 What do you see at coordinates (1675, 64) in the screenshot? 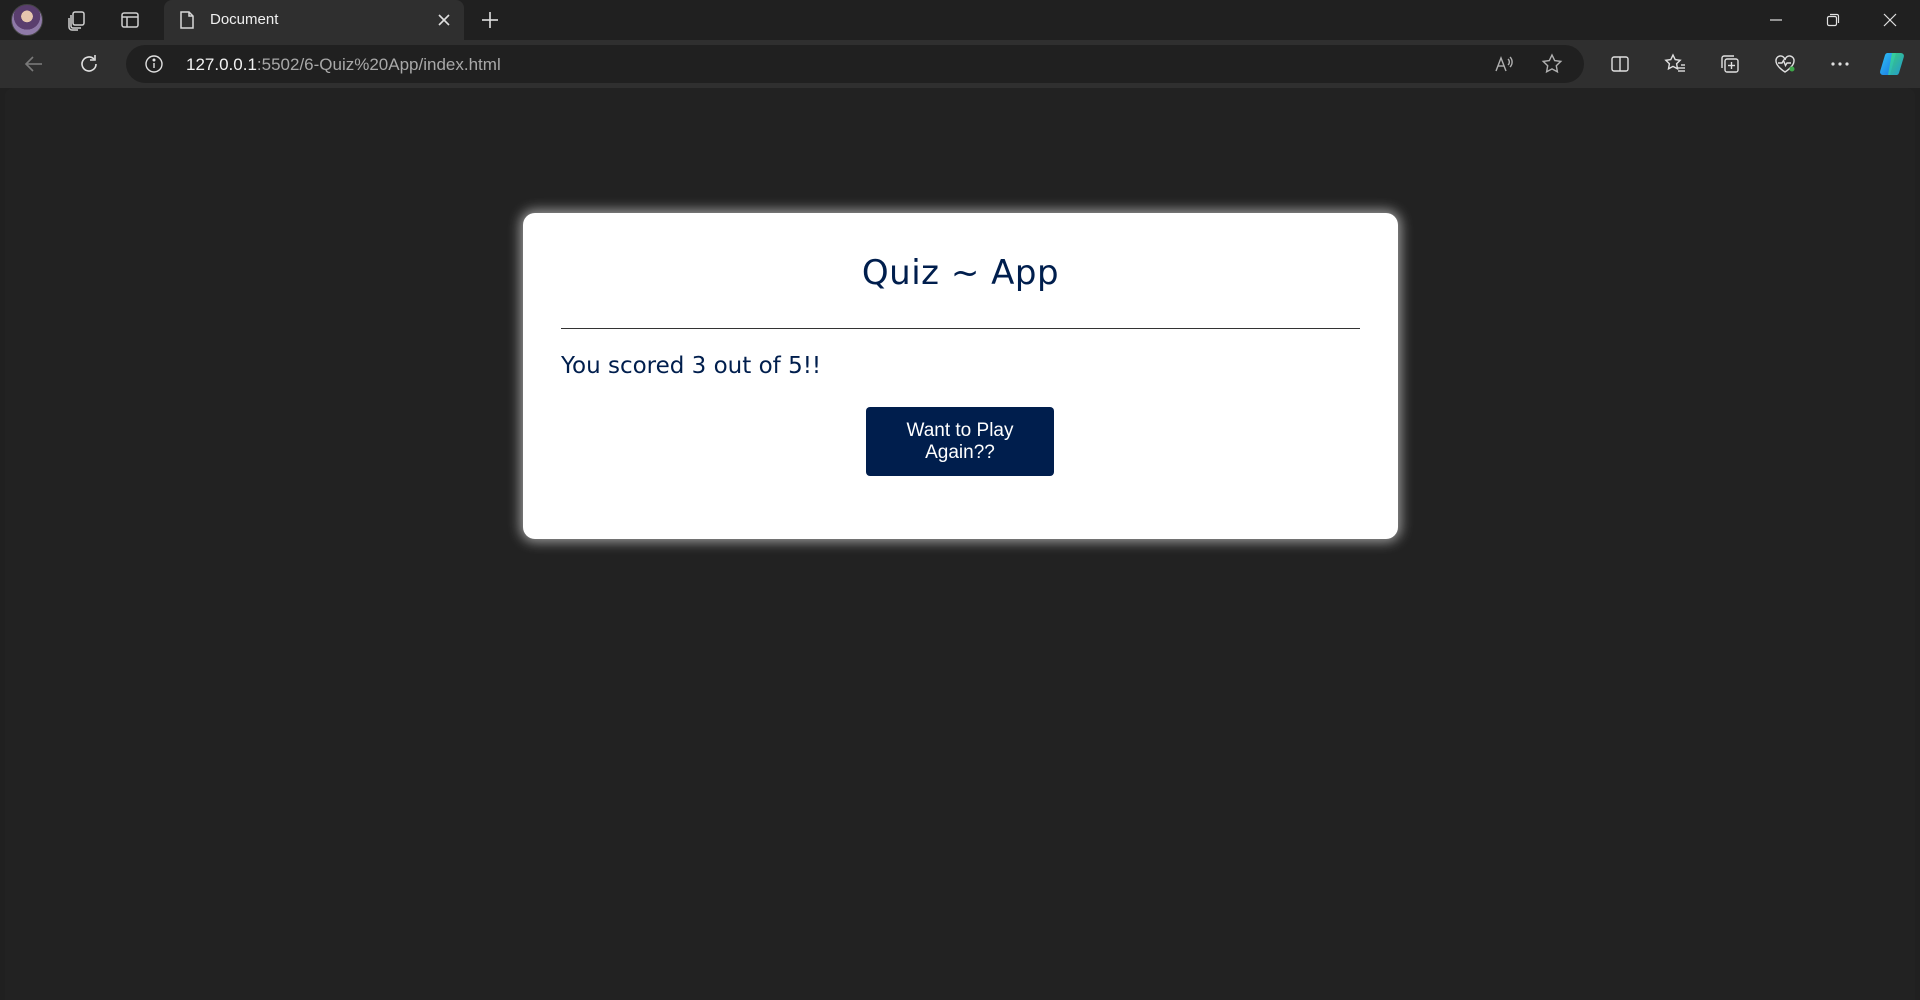
I see `favorites-icon` at bounding box center [1675, 64].